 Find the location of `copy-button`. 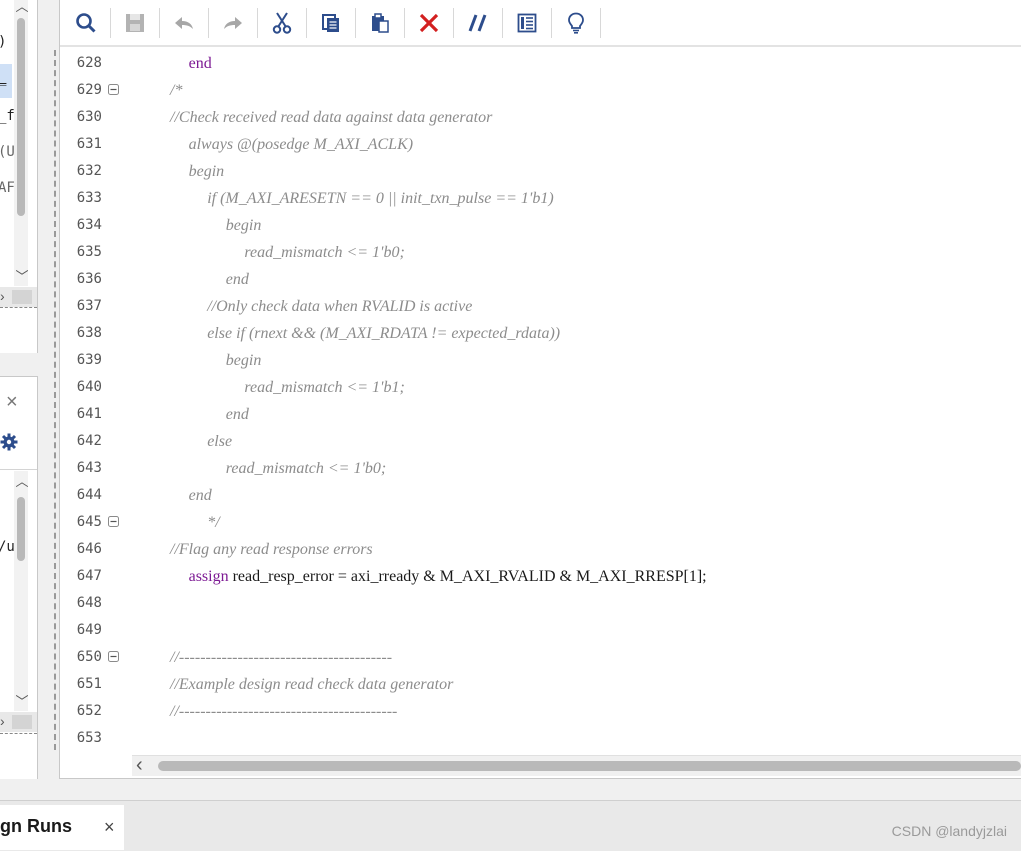

copy-button is located at coordinates (331, 23).